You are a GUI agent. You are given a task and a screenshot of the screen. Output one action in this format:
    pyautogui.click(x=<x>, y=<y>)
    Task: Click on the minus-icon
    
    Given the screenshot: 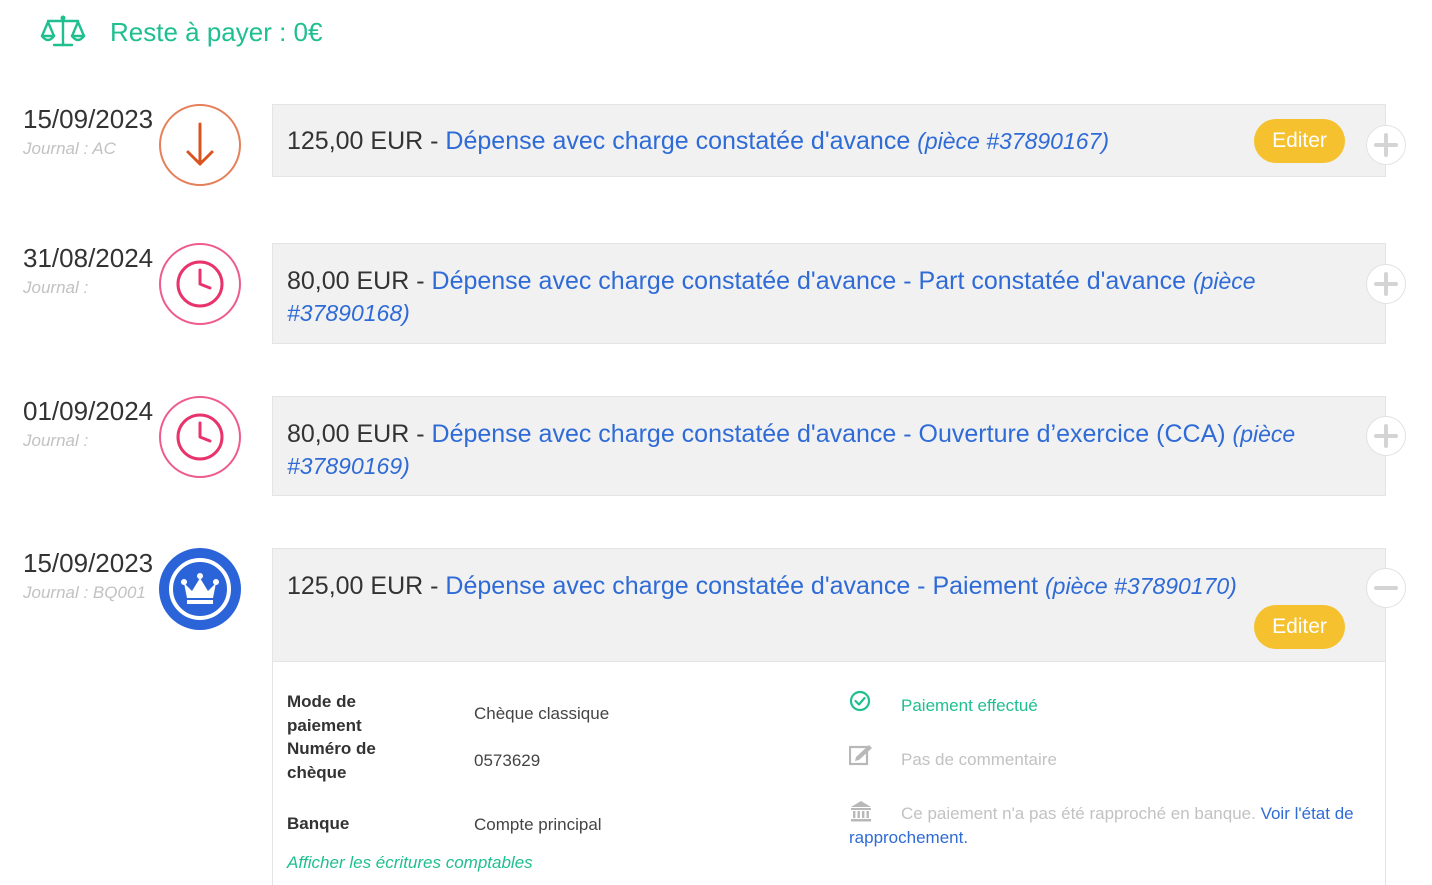 What is the action you would take?
    pyautogui.click(x=1386, y=588)
    